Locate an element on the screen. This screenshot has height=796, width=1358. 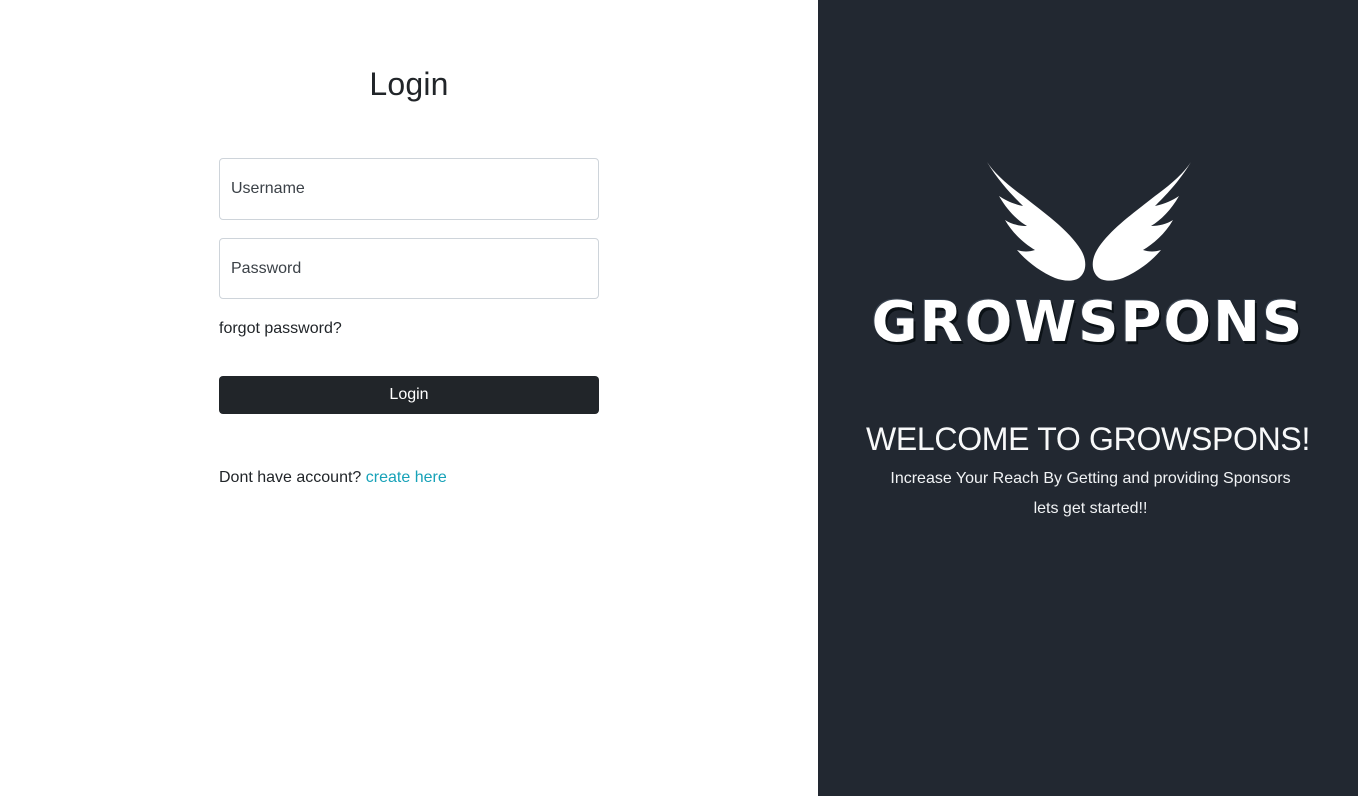
signup-prompt: Dont have account? create here is located at coordinates (333, 478).